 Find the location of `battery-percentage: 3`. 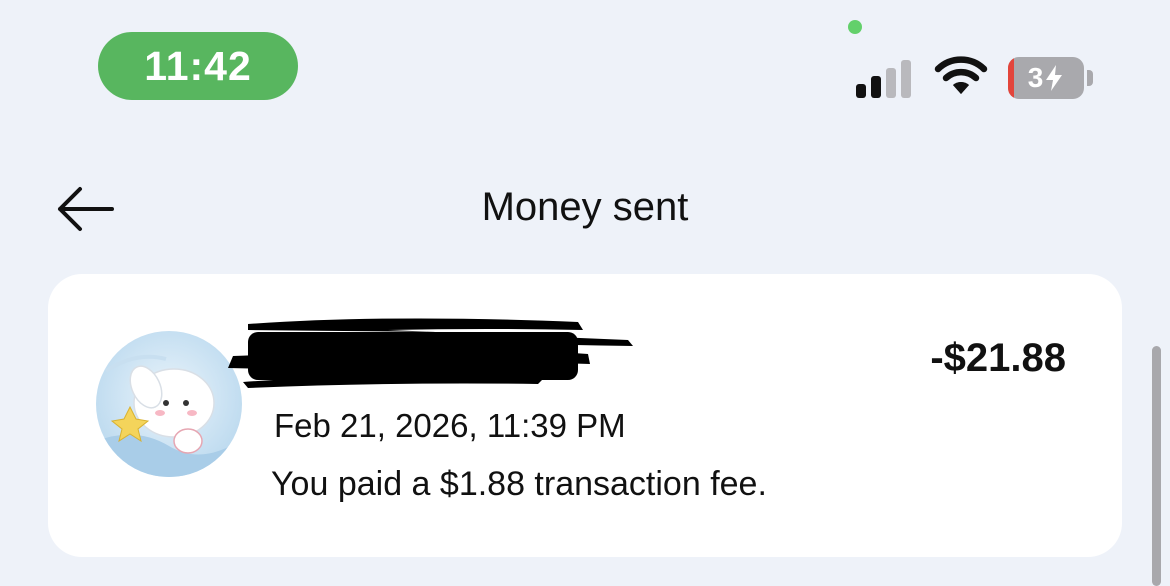

battery-percentage: 3 is located at coordinates (1035, 77).